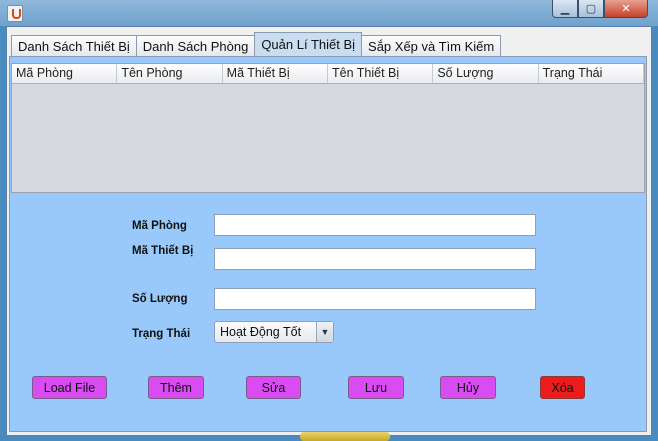 Image resolution: width=658 pixels, height=441 pixels. What do you see at coordinates (261, 332) in the screenshot?
I see `trang-thai-selected: Hoạt Động Tốt` at bounding box center [261, 332].